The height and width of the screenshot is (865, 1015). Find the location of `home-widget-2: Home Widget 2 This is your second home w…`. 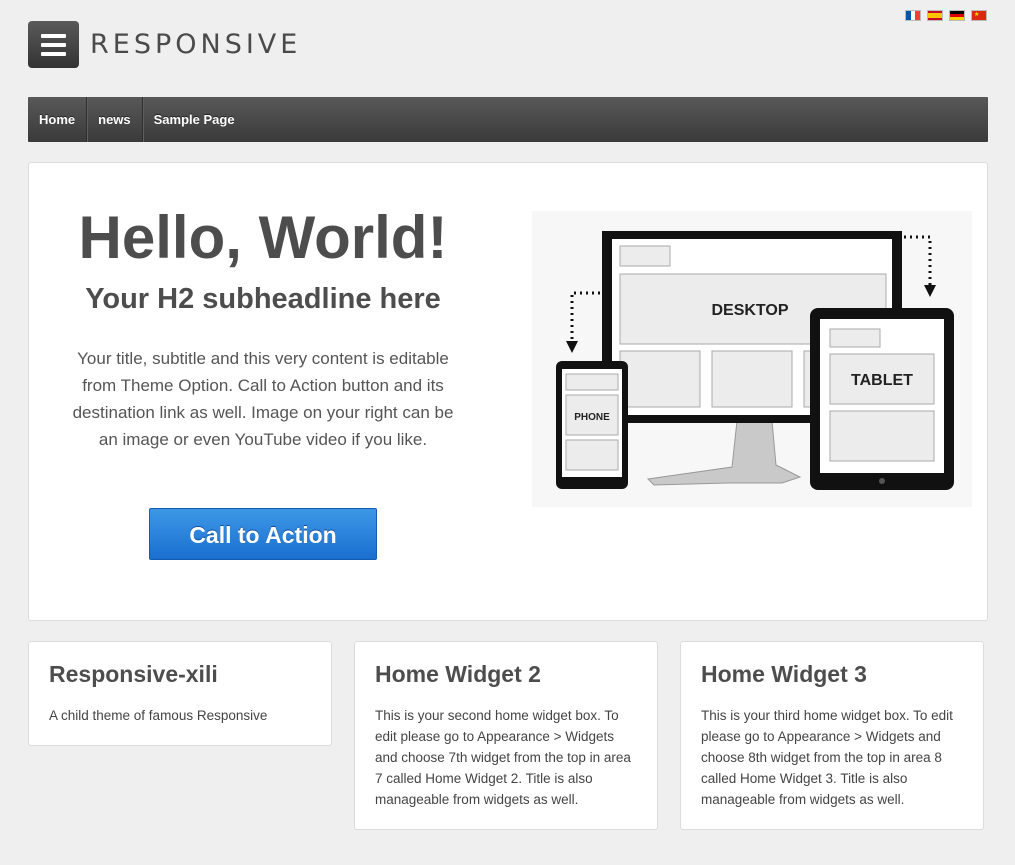

home-widget-2: Home Widget 2 This is your second home w… is located at coordinates (506, 735).